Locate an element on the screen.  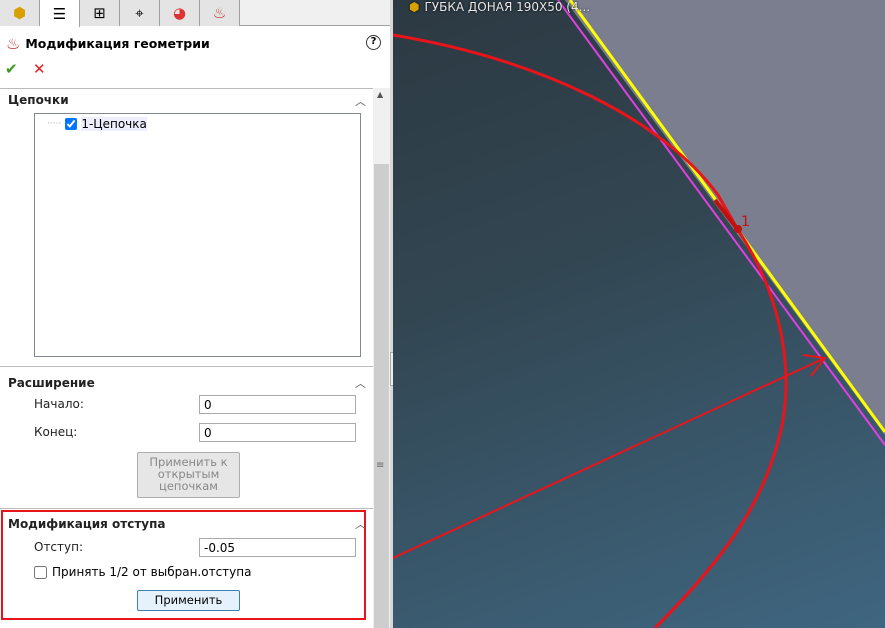
half-offset-checkbox is located at coordinates (40, 572).